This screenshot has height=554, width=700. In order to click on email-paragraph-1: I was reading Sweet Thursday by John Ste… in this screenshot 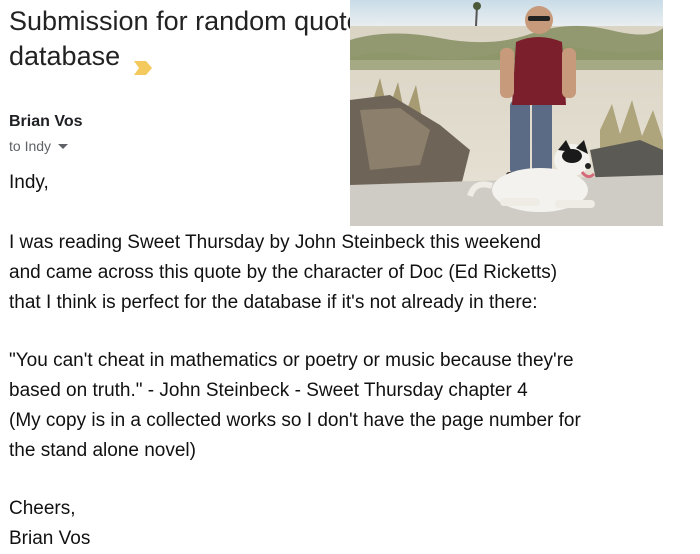, I will do `click(283, 273)`.